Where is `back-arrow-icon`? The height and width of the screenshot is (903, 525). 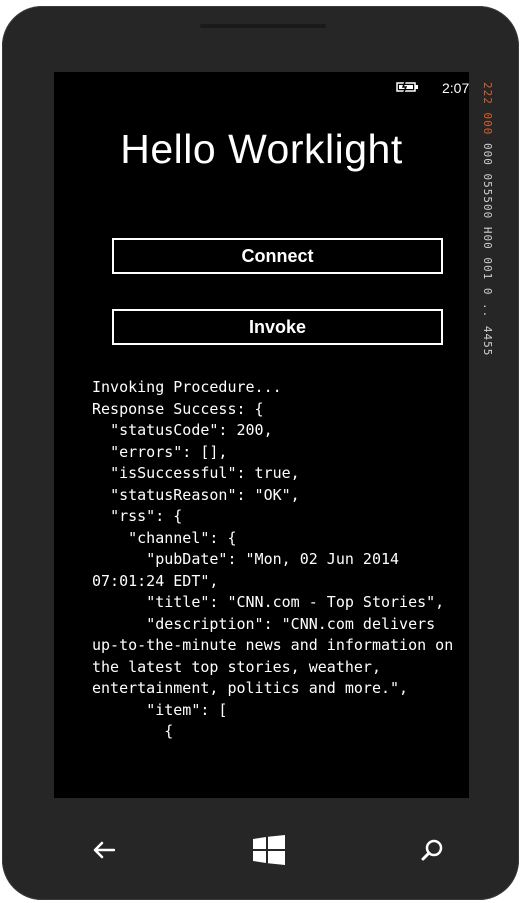
back-arrow-icon is located at coordinates (104, 850).